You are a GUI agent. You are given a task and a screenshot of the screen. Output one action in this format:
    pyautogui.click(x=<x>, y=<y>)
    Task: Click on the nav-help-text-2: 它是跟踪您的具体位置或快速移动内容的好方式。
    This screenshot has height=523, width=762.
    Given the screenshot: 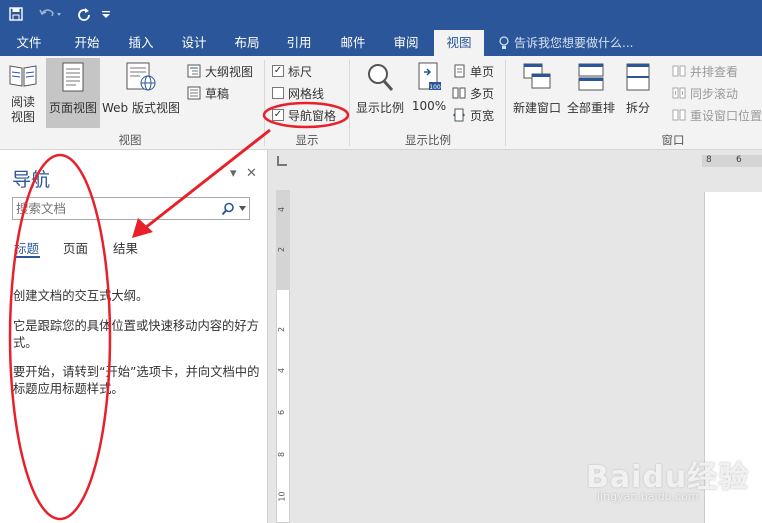 What is the action you would take?
    pyautogui.click(x=136, y=334)
    